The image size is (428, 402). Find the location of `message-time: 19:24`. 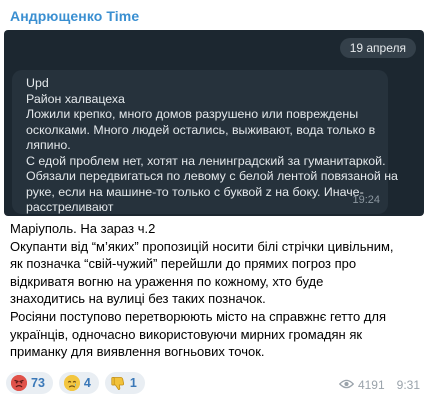

message-time: 19:24 is located at coordinates (366, 199).